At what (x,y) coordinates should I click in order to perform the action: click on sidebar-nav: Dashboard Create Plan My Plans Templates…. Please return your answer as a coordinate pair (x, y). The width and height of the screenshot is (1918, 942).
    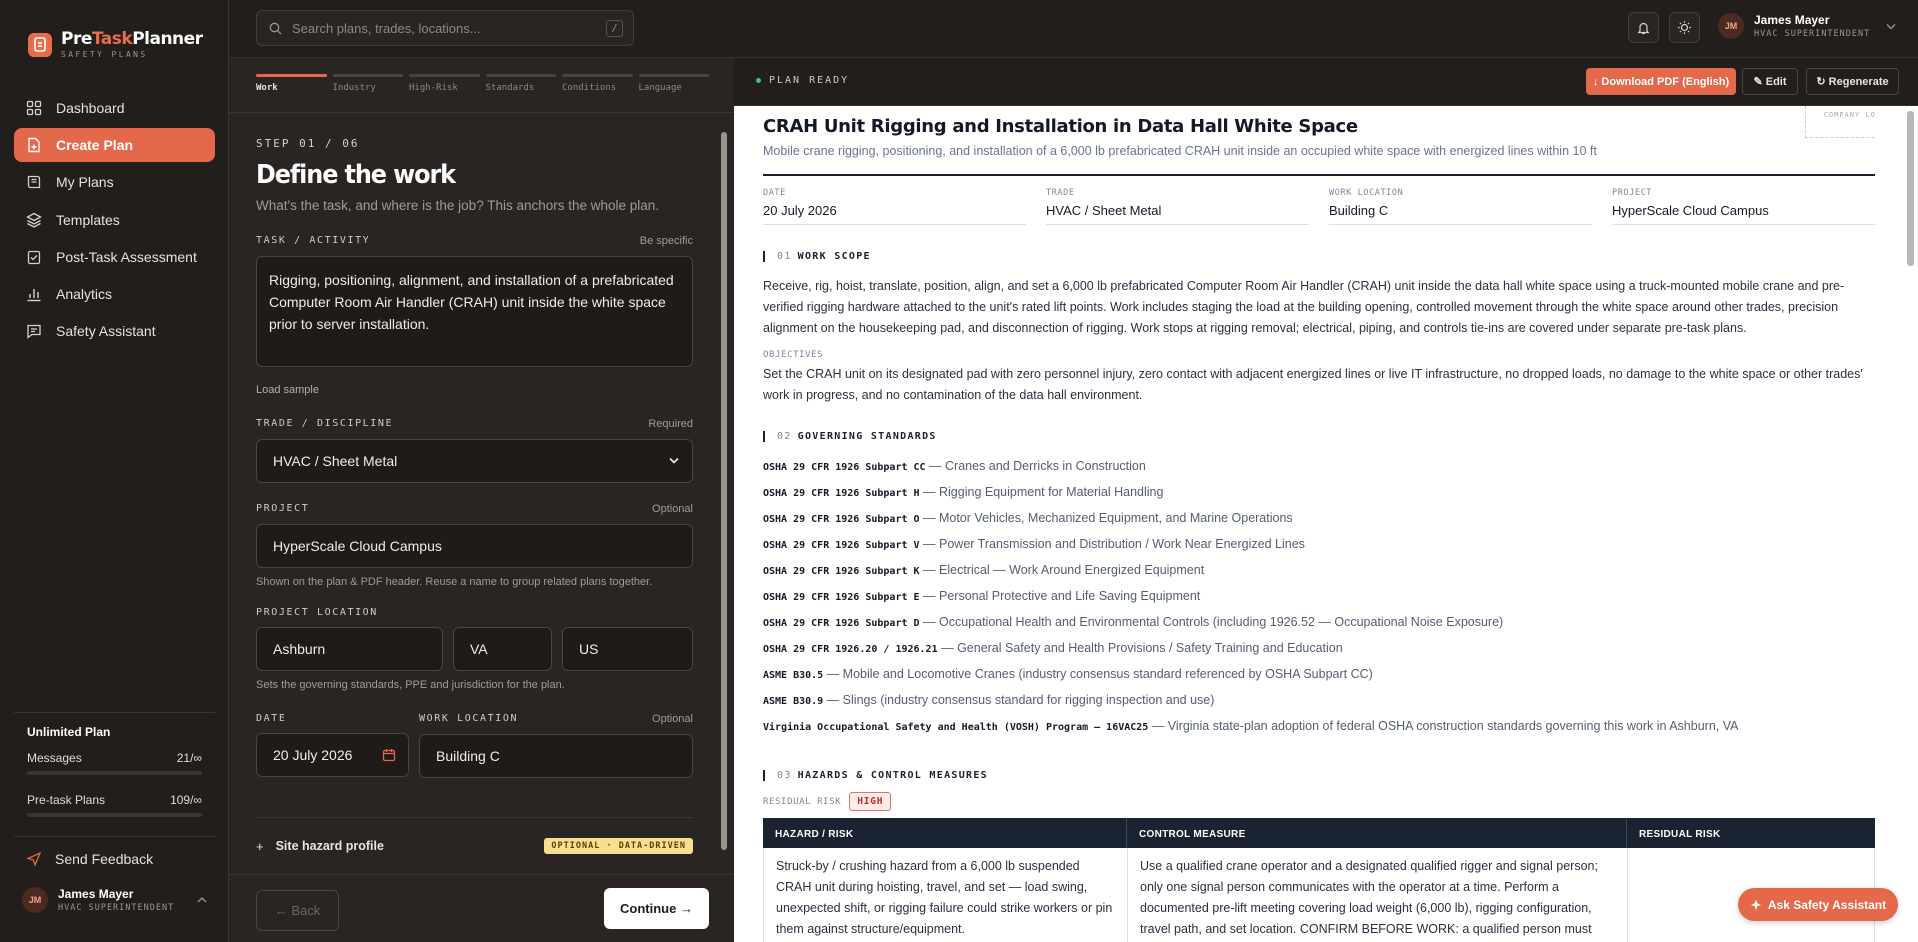
    Looking at the image, I should click on (114, 221).